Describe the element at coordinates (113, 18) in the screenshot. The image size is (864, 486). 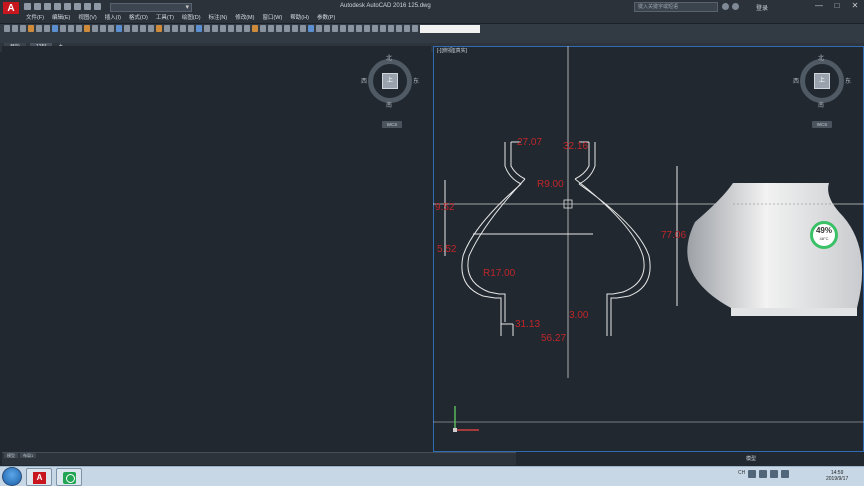
I see `menu-insert: 插入(I)` at that location.